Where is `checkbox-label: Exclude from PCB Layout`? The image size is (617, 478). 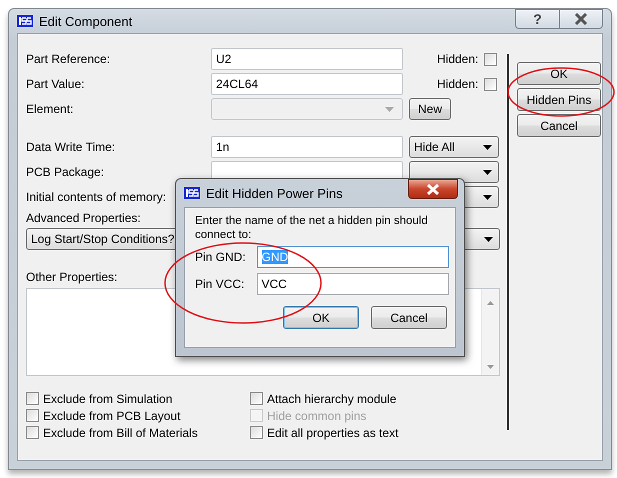
checkbox-label: Exclude from PCB Layout is located at coordinates (111, 415).